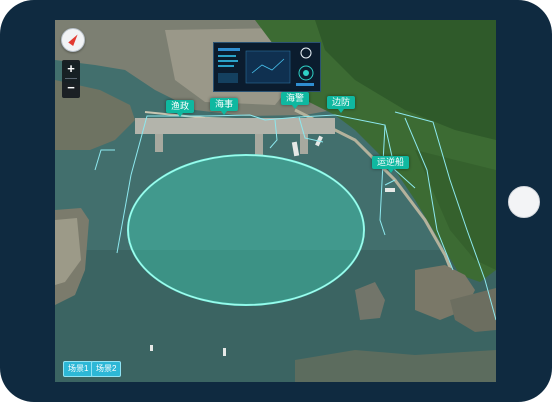 The width and height of the screenshot is (552, 402). Describe the element at coordinates (106, 369) in the screenshot. I see `scene-2-button: 场景2` at that location.